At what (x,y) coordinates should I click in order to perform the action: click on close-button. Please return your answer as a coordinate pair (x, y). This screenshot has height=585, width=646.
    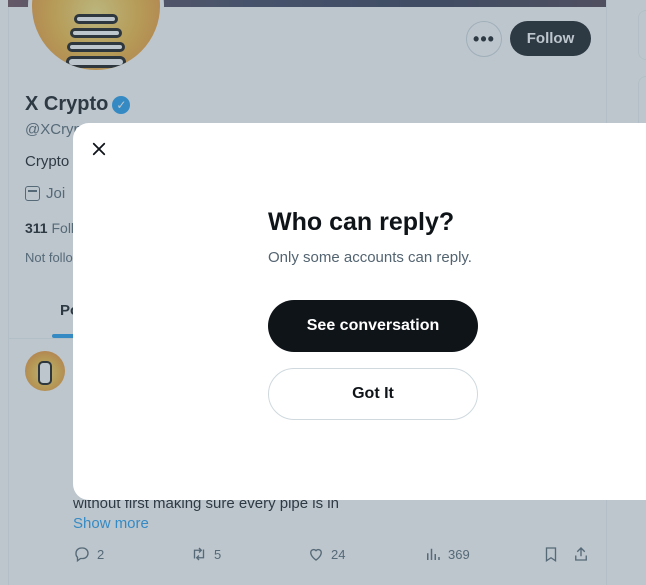
    Looking at the image, I should click on (99, 149).